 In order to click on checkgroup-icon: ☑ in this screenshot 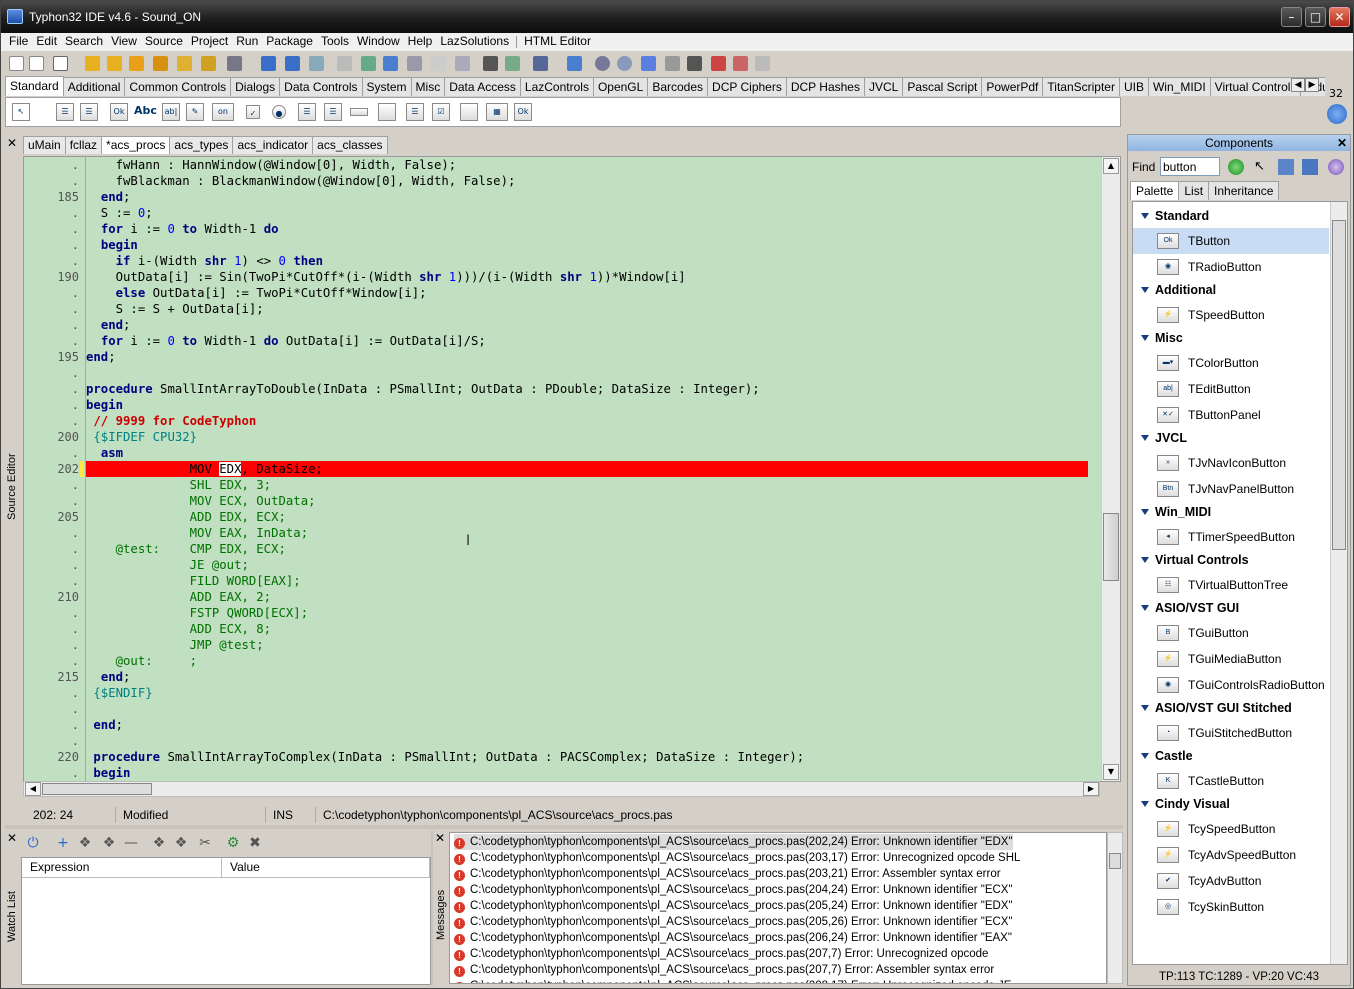, I will do `click(441, 112)`.